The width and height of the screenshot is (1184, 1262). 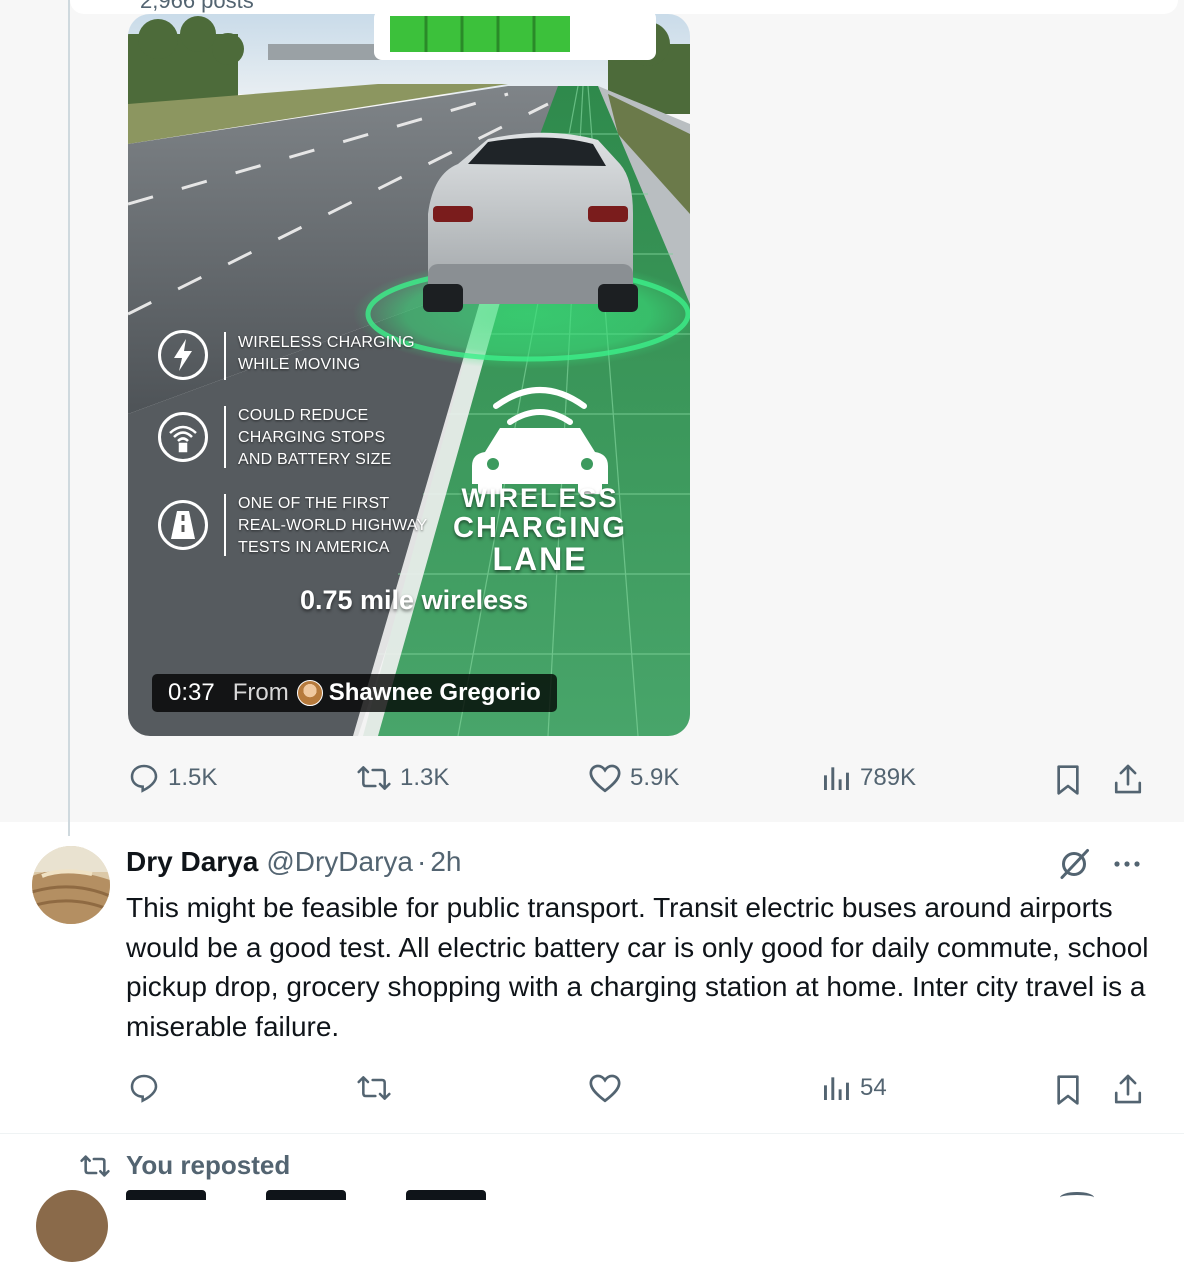 I want to click on repost-button: 1.3K, so click(x=402, y=778).